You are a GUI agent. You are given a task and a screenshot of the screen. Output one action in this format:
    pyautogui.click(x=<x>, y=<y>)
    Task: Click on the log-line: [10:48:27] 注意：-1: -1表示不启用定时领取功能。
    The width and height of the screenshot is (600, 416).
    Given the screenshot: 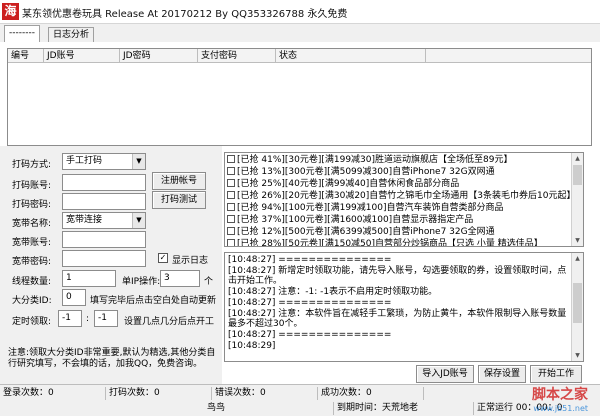 What is the action you would take?
    pyautogui.click(x=333, y=292)
    